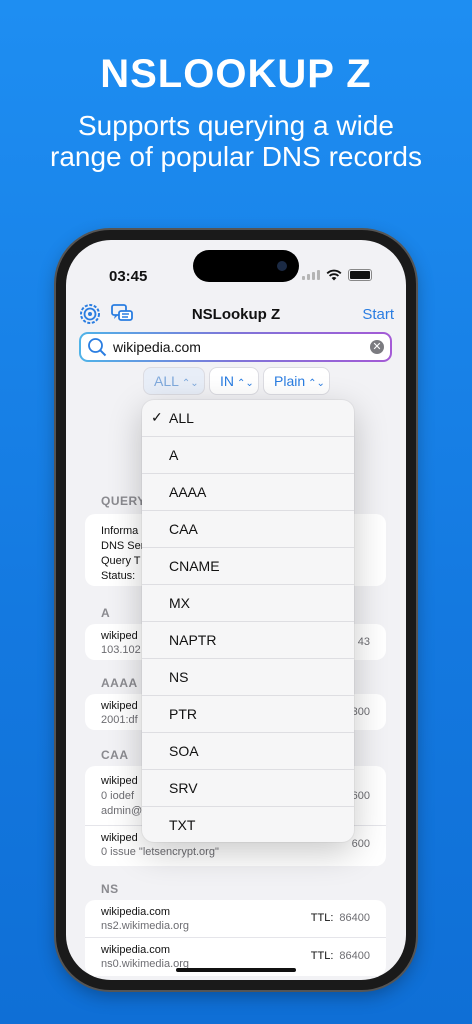  I want to click on menu-item-label: SOA, so click(184, 751).